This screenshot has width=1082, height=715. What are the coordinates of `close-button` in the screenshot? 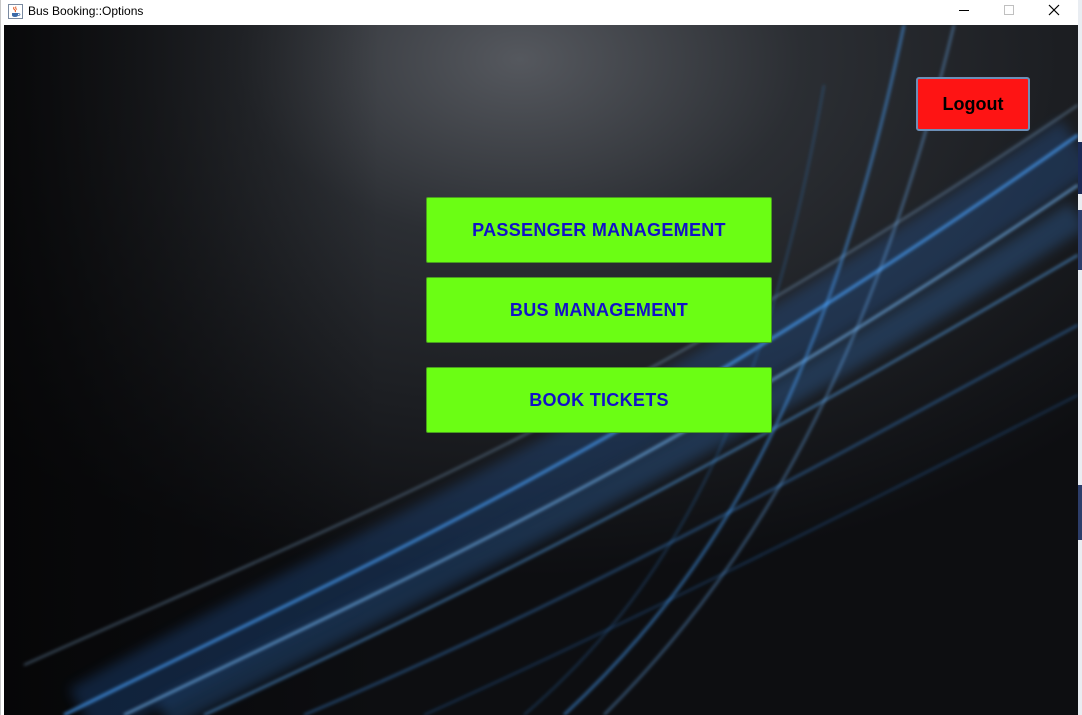 It's located at (1054, 12).